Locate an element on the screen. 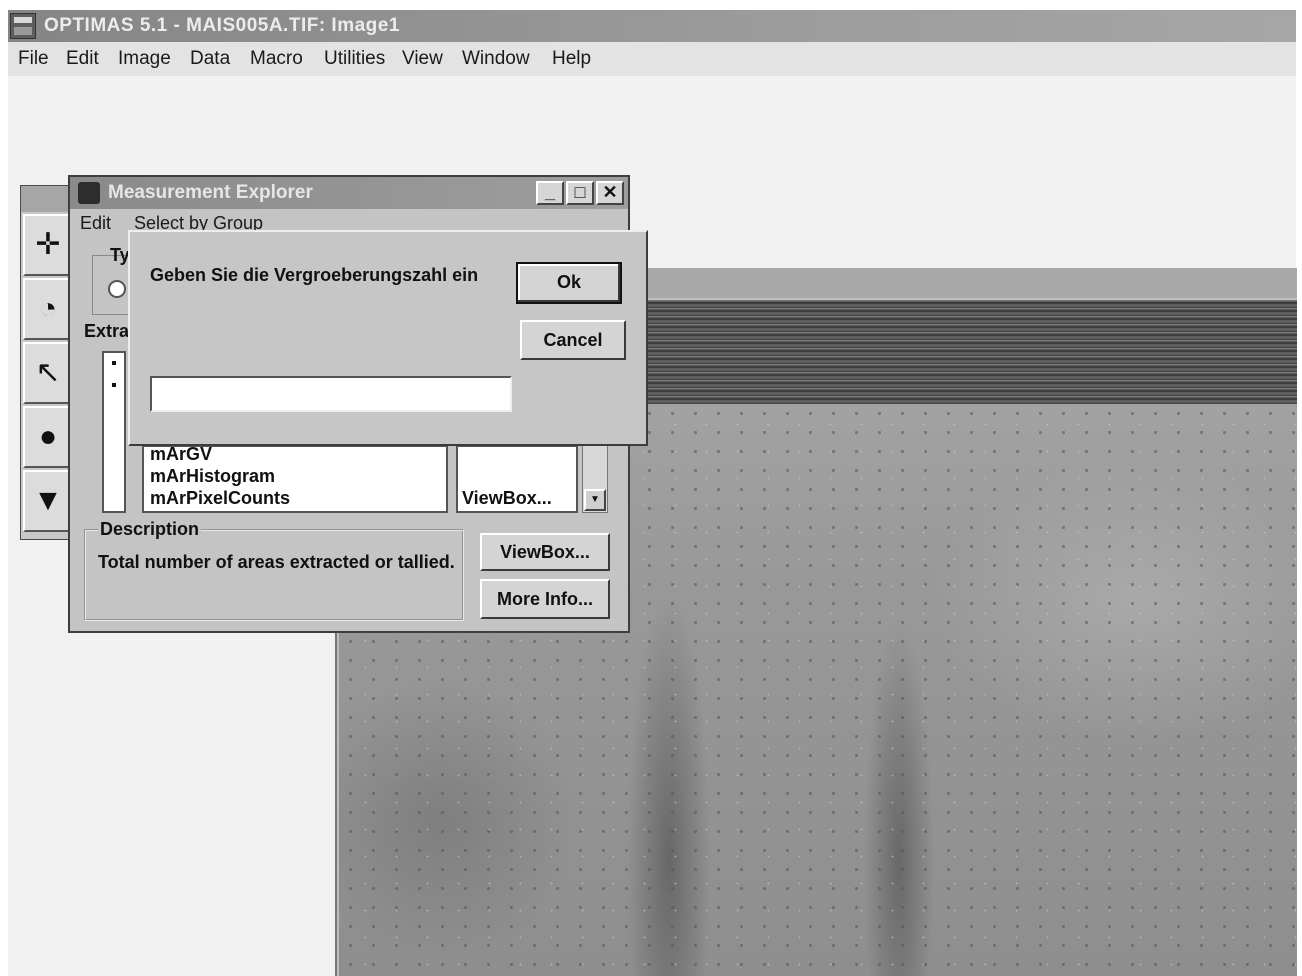  list-item: mArPixelCounts is located at coordinates (220, 498).